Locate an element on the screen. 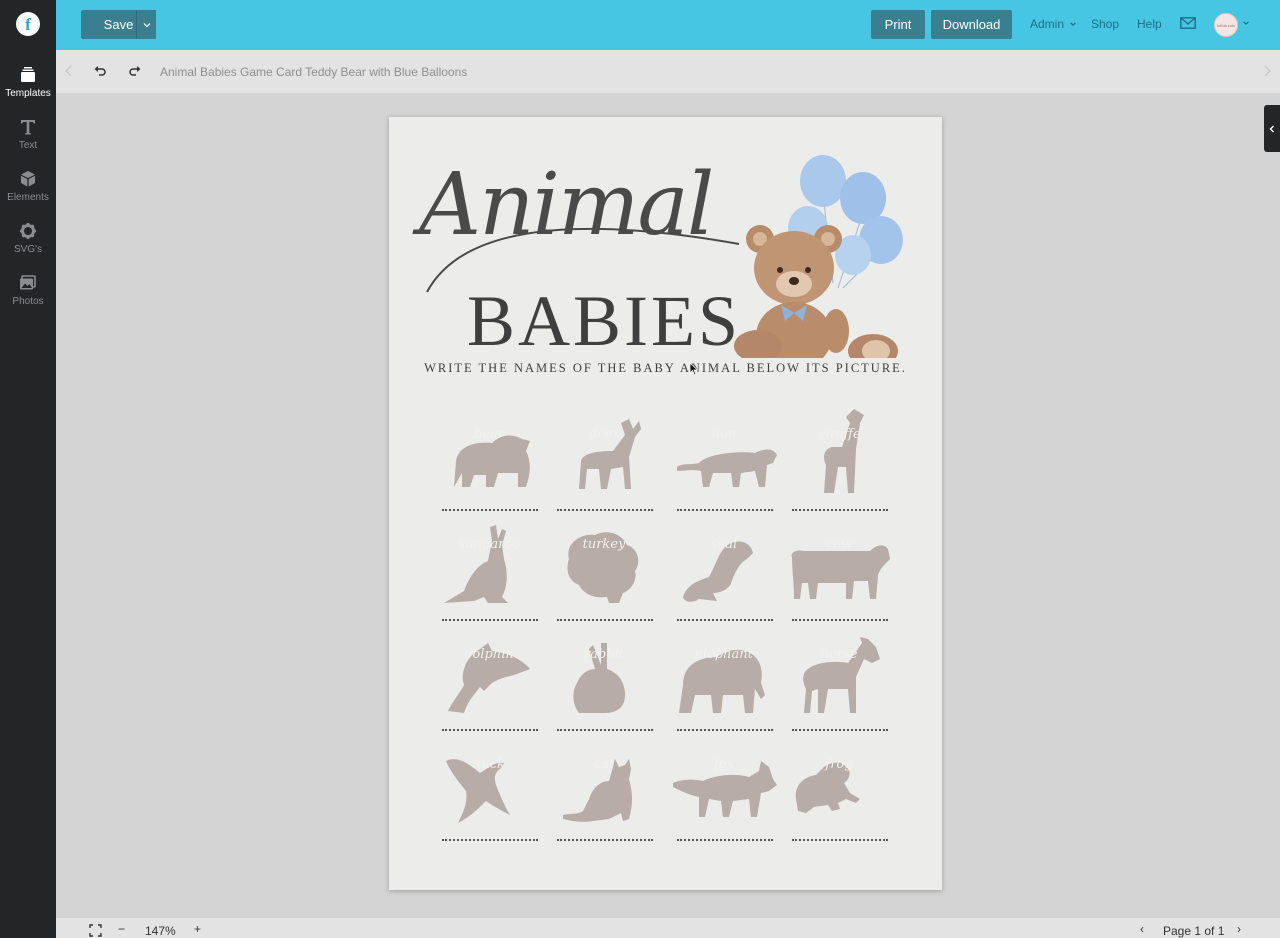  animal-card-kangaroo: kangaroo is located at coordinates (489, 574).